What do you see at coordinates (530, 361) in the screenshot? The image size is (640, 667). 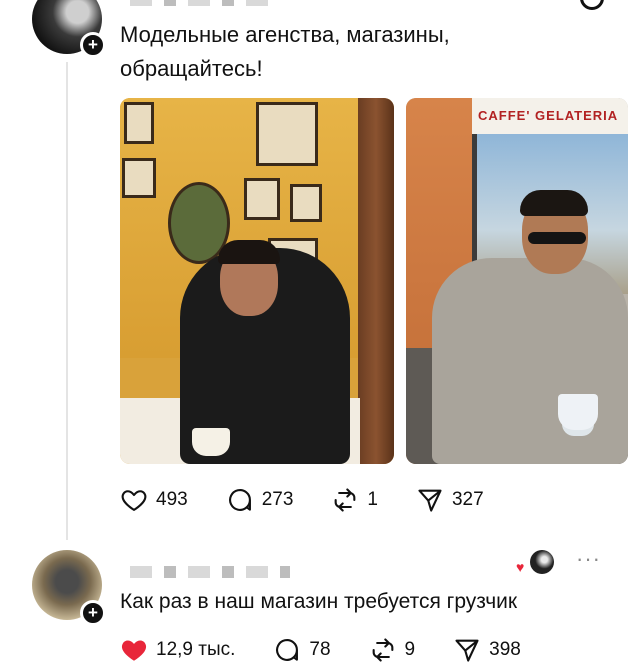 I see `photo-person` at bounding box center [530, 361].